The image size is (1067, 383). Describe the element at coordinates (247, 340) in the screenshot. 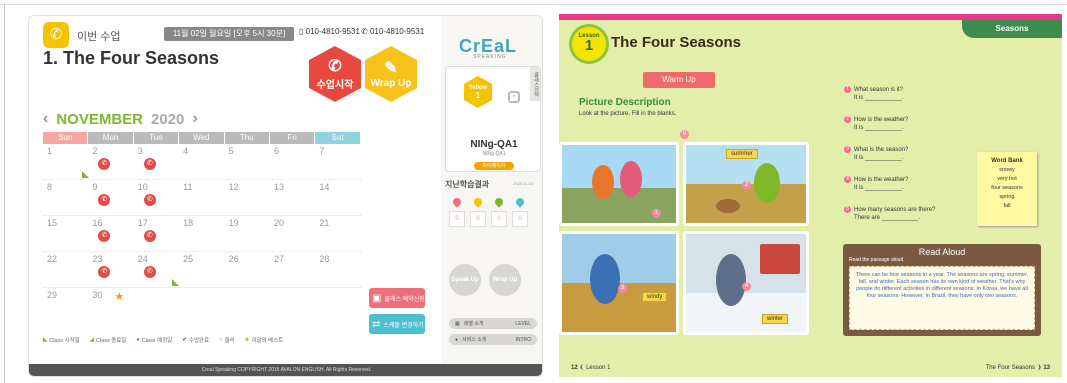

I see `star-icon: ★` at that location.